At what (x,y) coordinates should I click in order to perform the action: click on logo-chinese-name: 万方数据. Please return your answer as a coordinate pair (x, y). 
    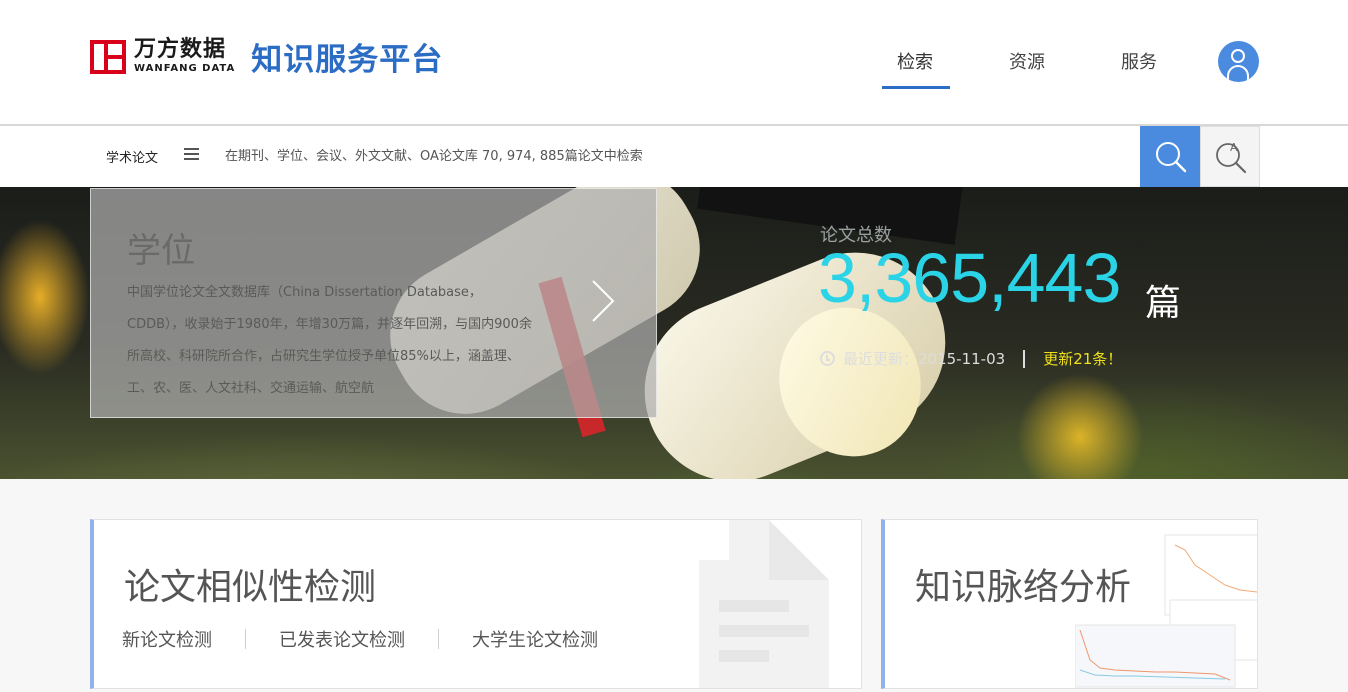
    Looking at the image, I should click on (180, 49).